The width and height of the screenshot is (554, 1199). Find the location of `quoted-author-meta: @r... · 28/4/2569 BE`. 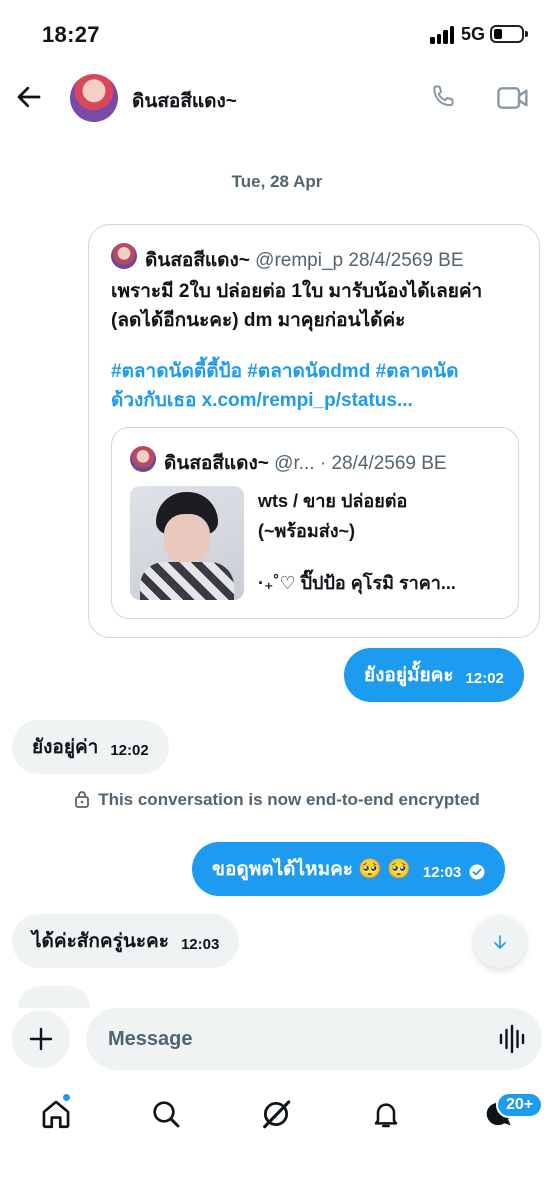

quoted-author-meta: @r... · 28/4/2569 BE is located at coordinates (360, 463).